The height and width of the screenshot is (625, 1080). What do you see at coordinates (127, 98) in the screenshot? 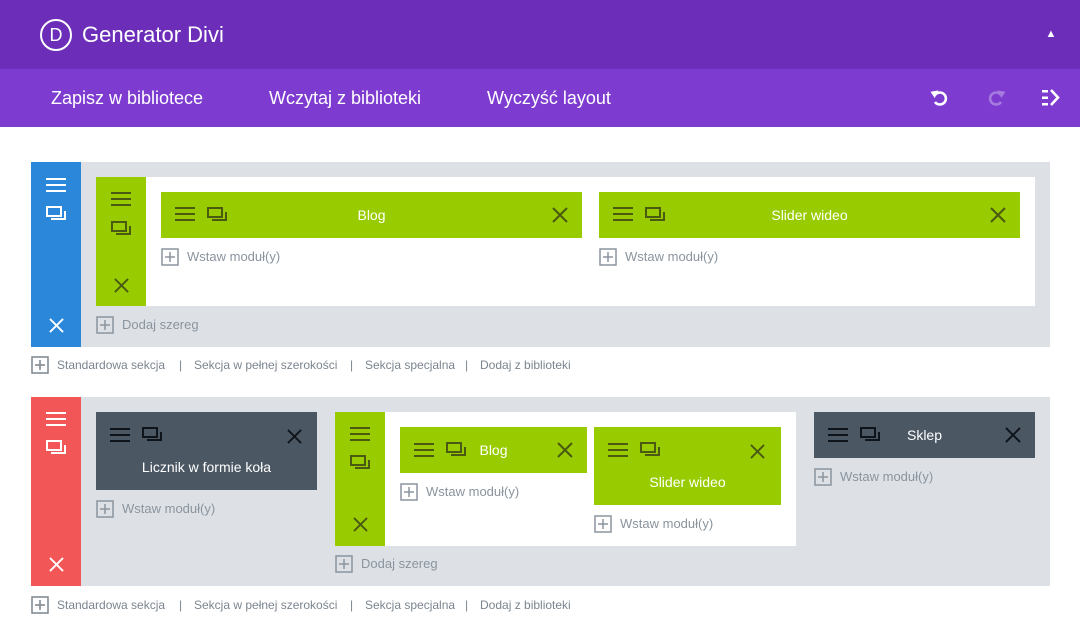
I see `save-to-library-button: Zapisz w bibliotece` at bounding box center [127, 98].